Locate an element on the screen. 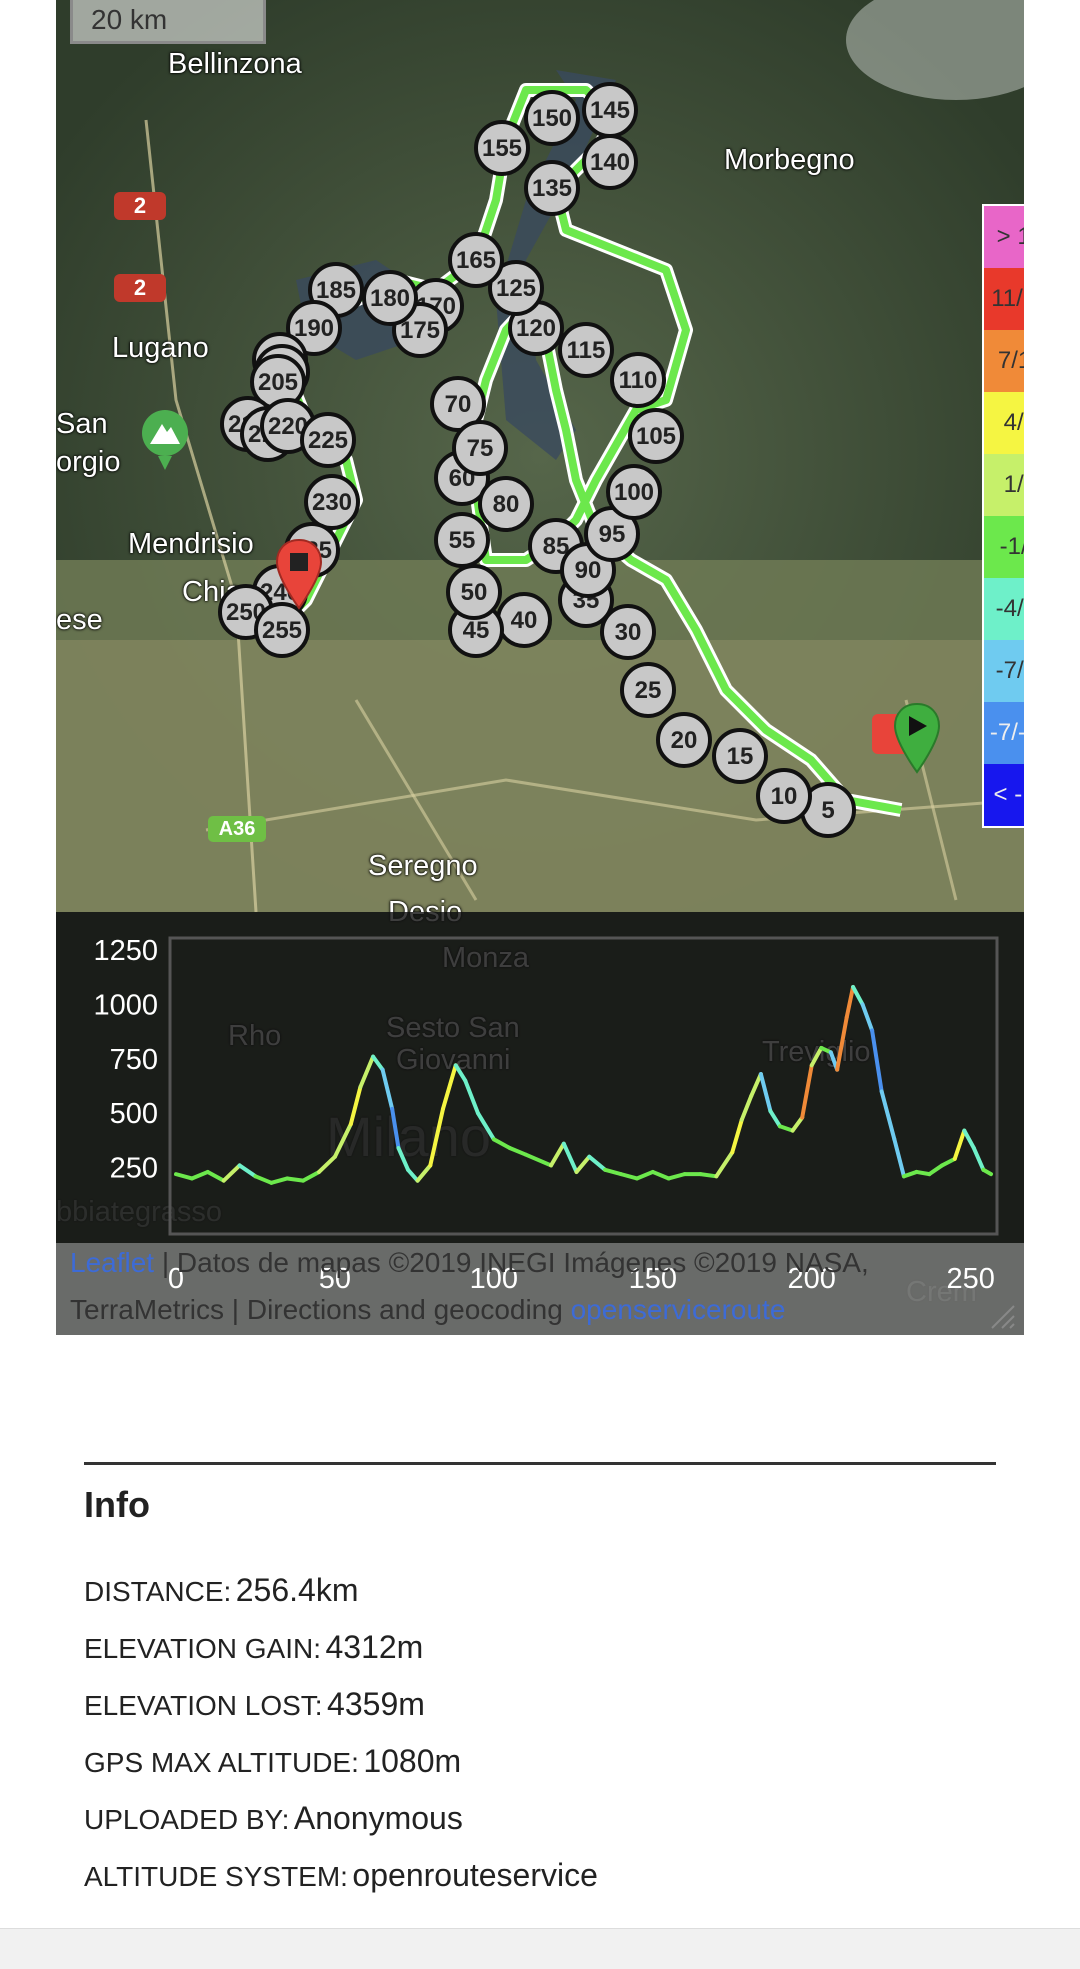 This screenshot has width=1080, height=1969. info-row: ELEVATION LOST: 4359m is located at coordinates (254, 1704).